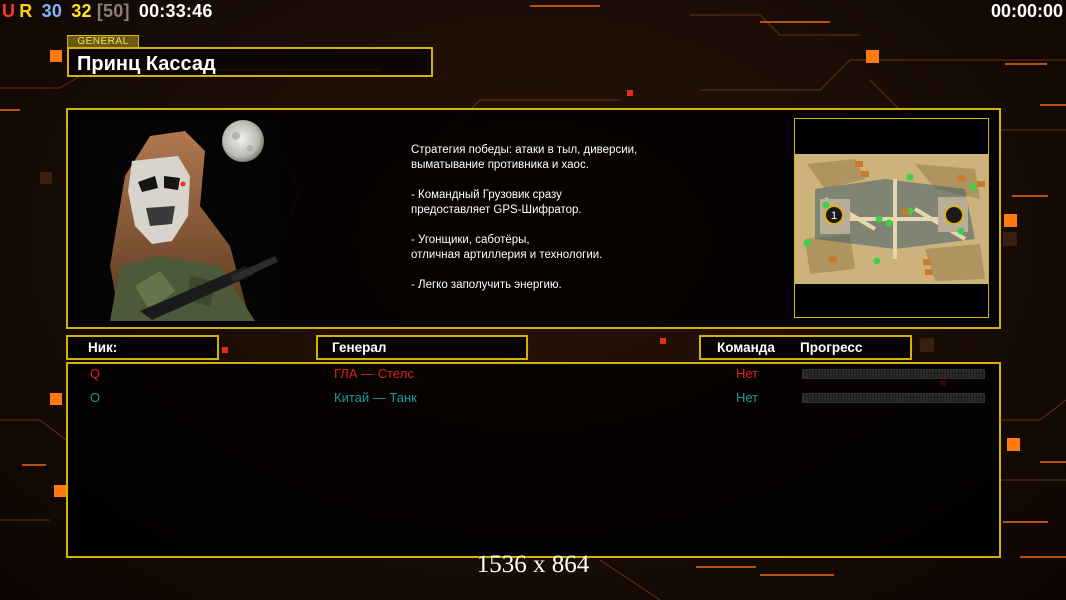  Describe the element at coordinates (9, 11) in the screenshot. I see `hud-ur-prefix: U` at that location.